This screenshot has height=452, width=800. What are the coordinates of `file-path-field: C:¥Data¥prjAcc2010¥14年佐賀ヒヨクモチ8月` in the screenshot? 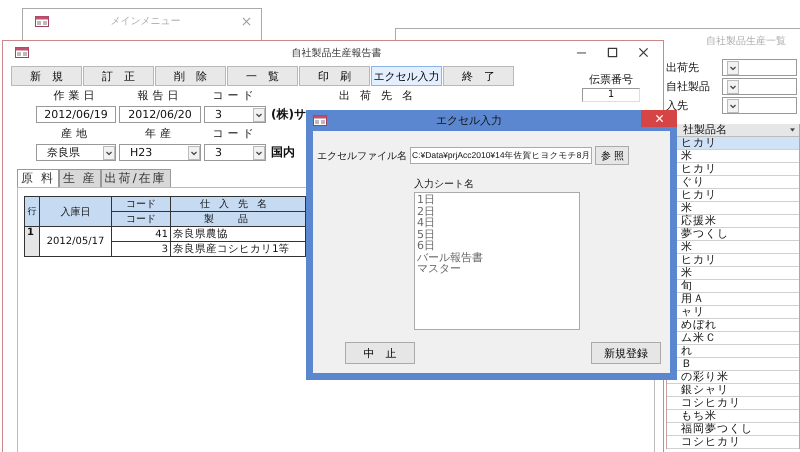 It's located at (501, 155).